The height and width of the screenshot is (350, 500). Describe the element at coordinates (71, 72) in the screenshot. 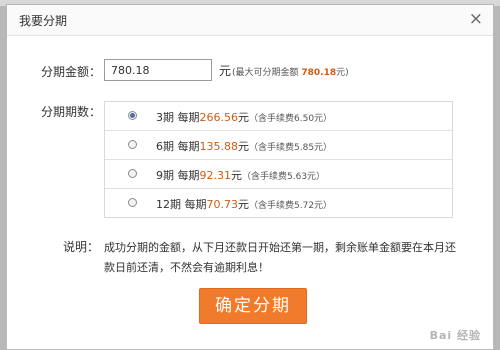

I see `amount-label: 分期金额：` at that location.